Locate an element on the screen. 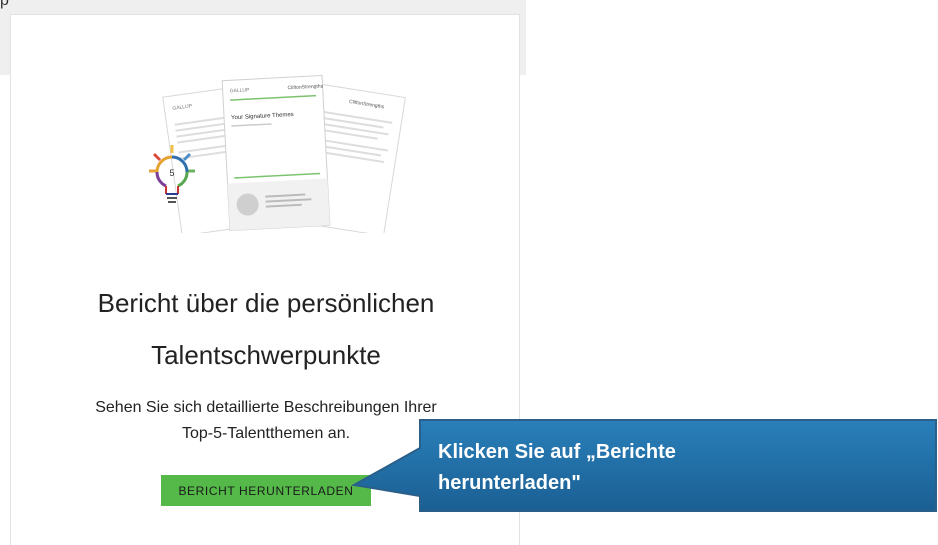 This screenshot has height=545, width=938. instruction-callout-text: Klicken Sie auf „Berichte herunterladen" is located at coordinates (648, 468).